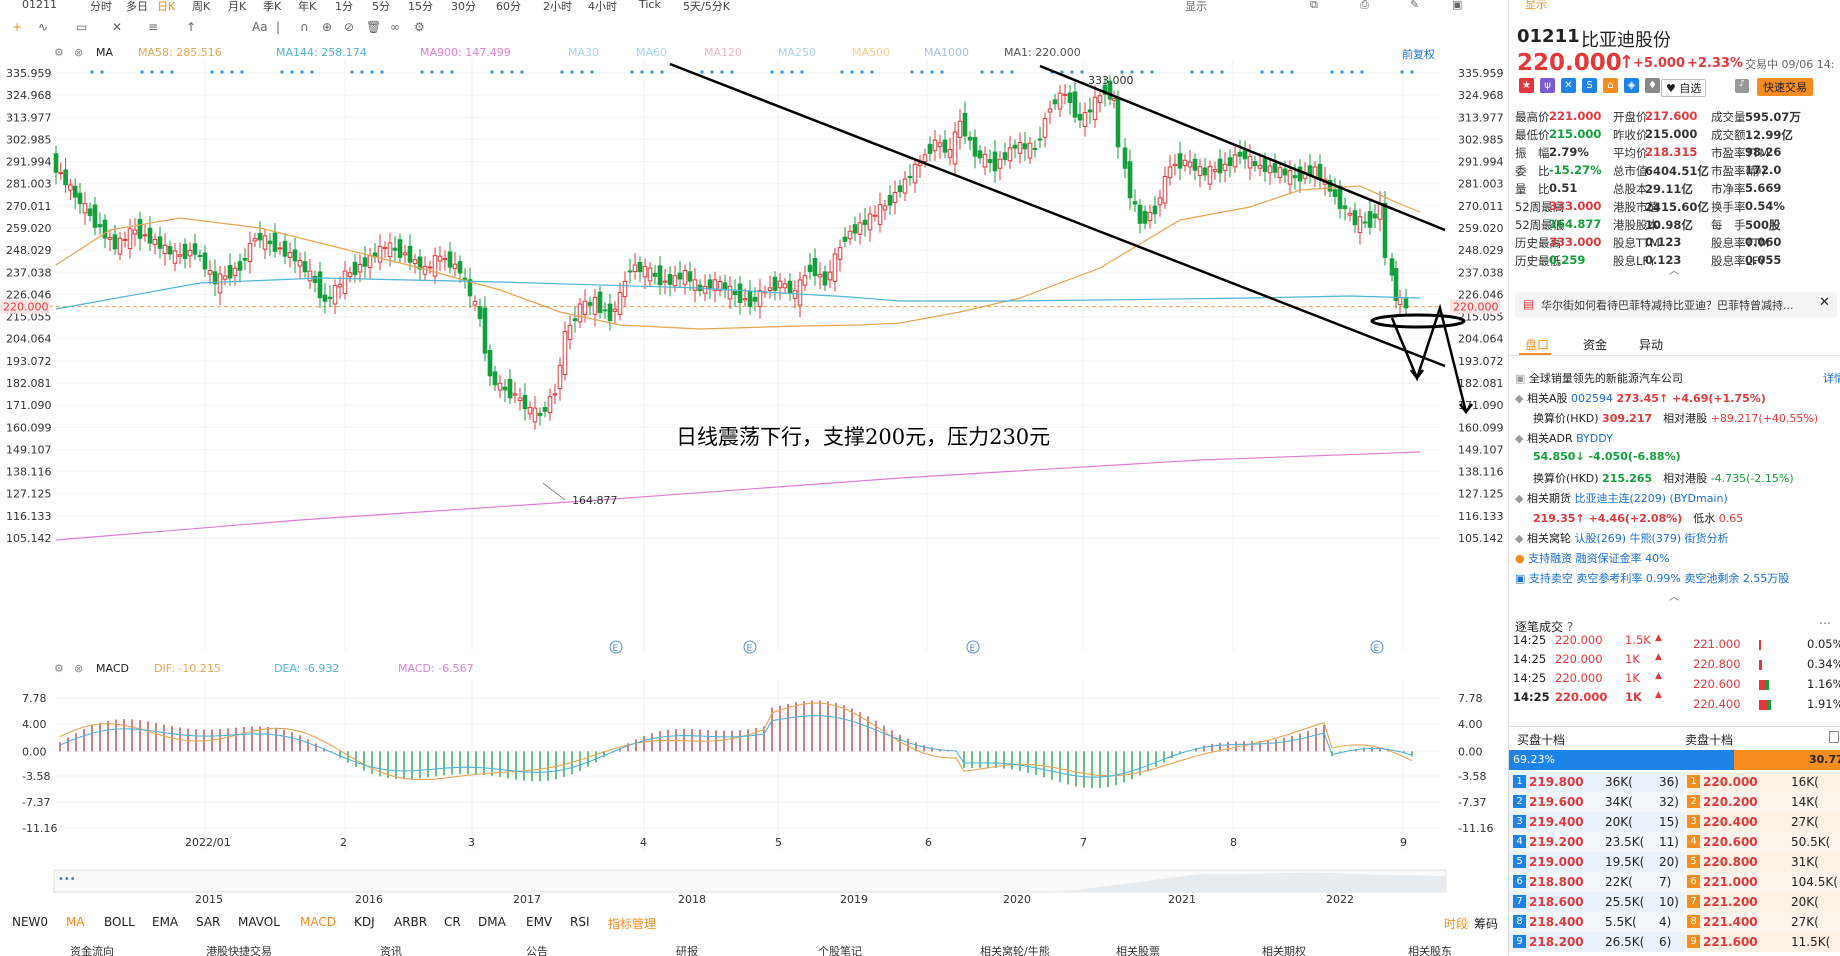 Image resolution: width=1840 pixels, height=956 pixels. I want to click on fib-tool-icon: ≡, so click(153, 27).